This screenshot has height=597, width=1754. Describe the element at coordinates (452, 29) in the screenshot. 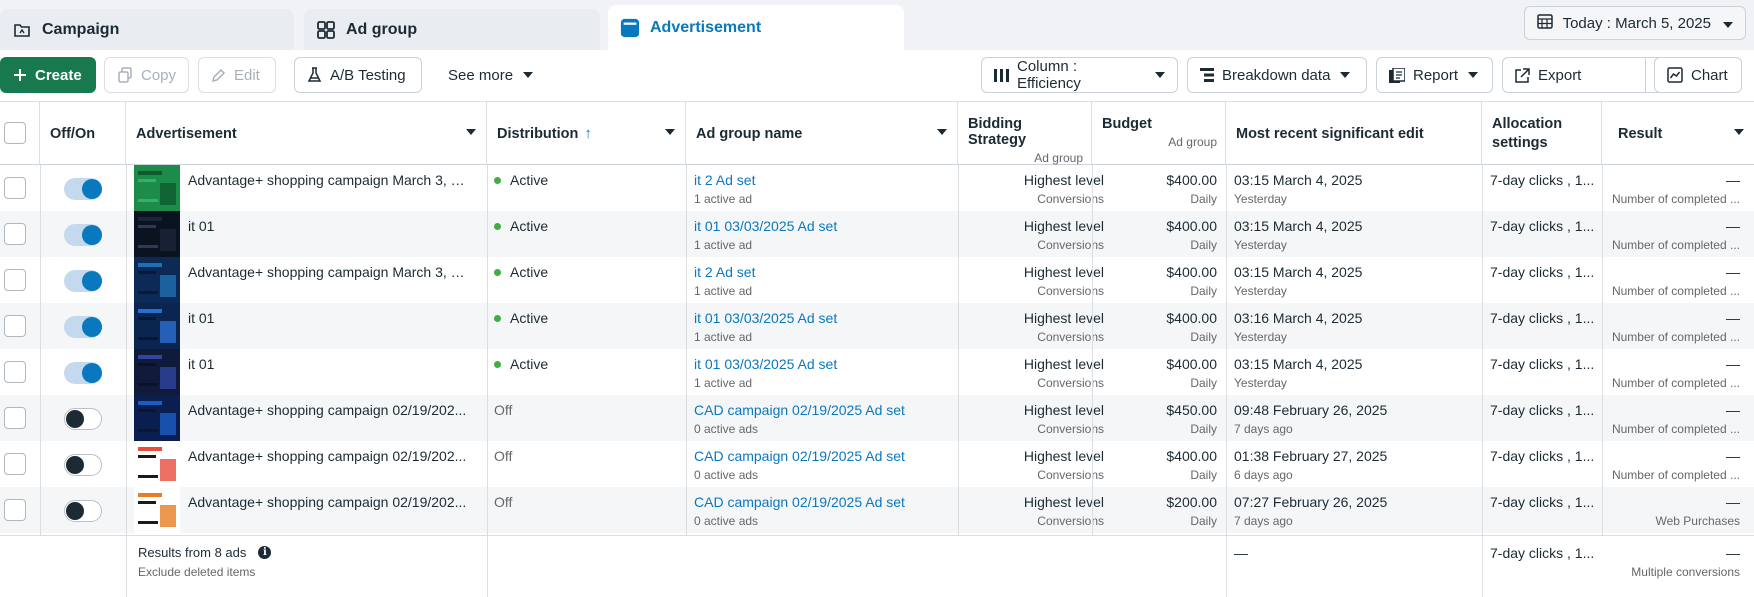

I see `tab-ad-group: Ad group` at that location.